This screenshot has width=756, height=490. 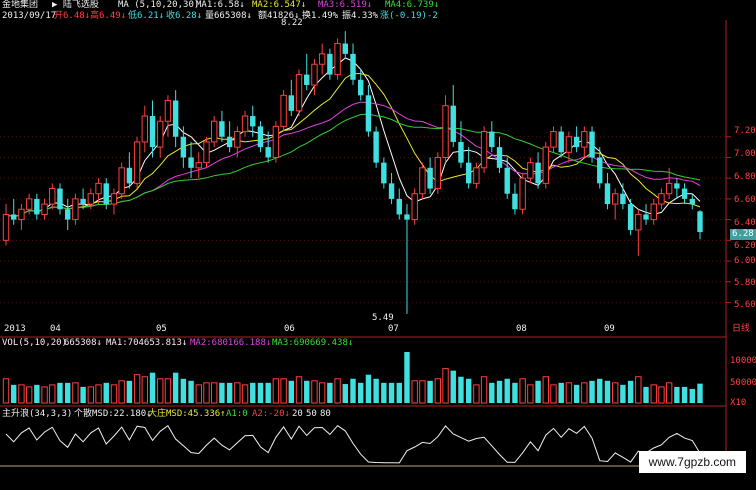 What do you see at coordinates (55, 329) in the screenshot?
I see `time-month: 04` at bounding box center [55, 329].